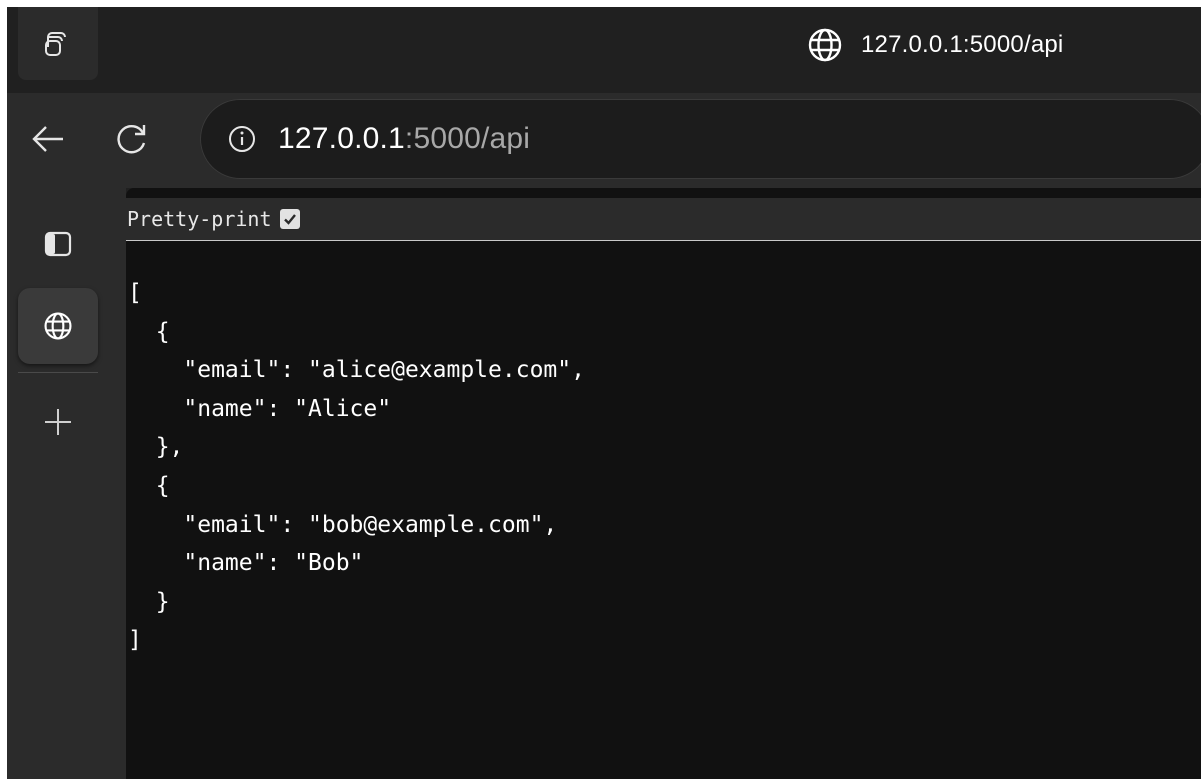  I want to click on tab-actions-sidebar-button, so click(58, 244).